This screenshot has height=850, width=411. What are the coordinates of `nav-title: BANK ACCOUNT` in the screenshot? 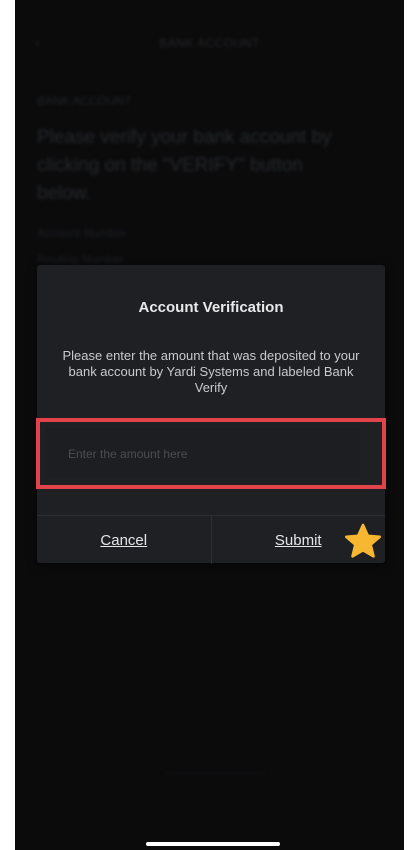 It's located at (209, 43).